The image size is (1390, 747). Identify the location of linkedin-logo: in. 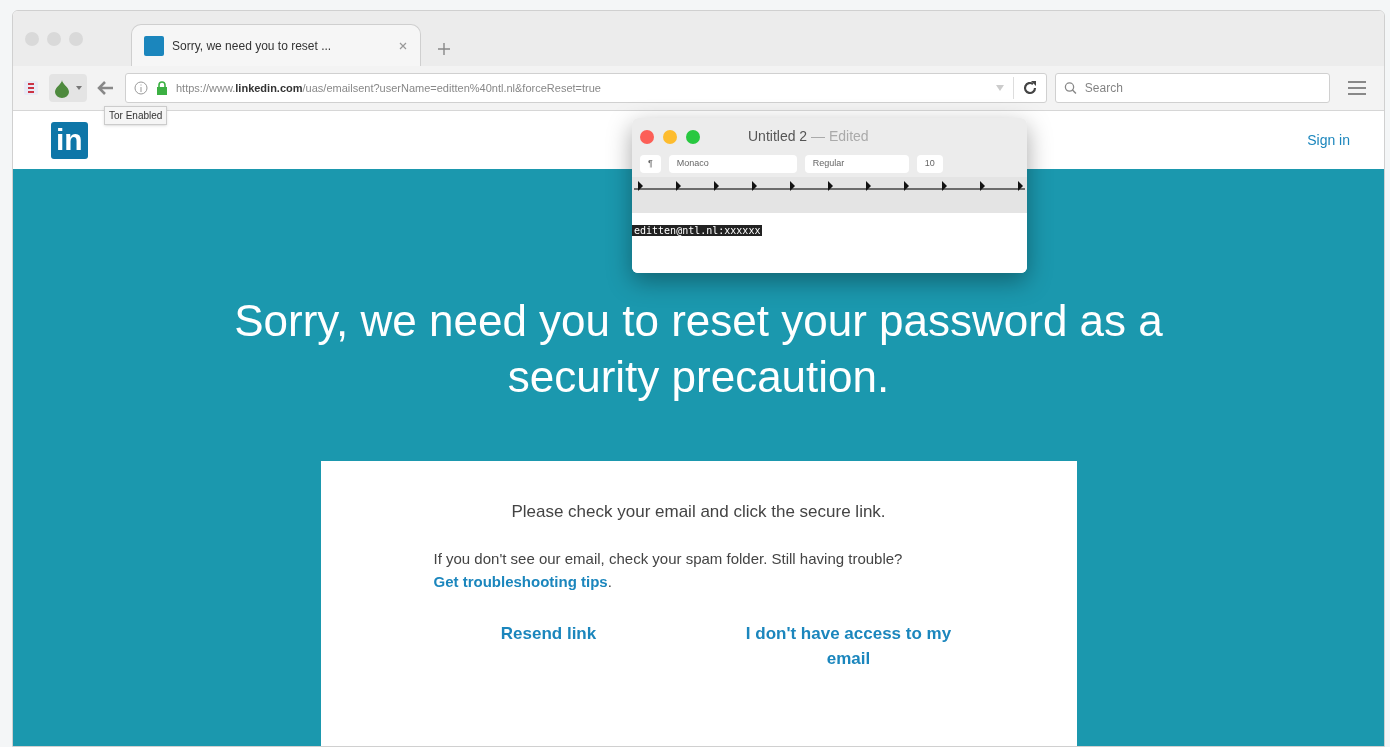
(69, 140).